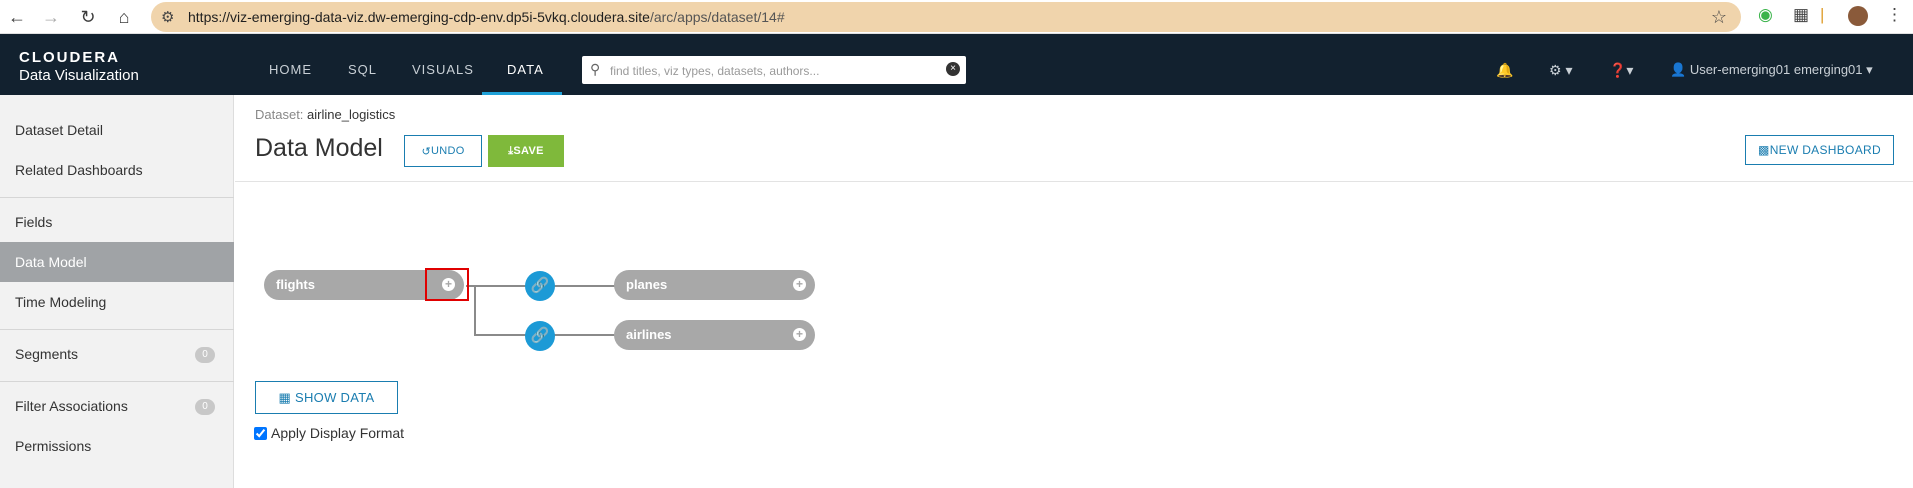 The height and width of the screenshot is (488, 1913). Describe the element at coordinates (475, 310) in the screenshot. I see `join-connector` at that location.